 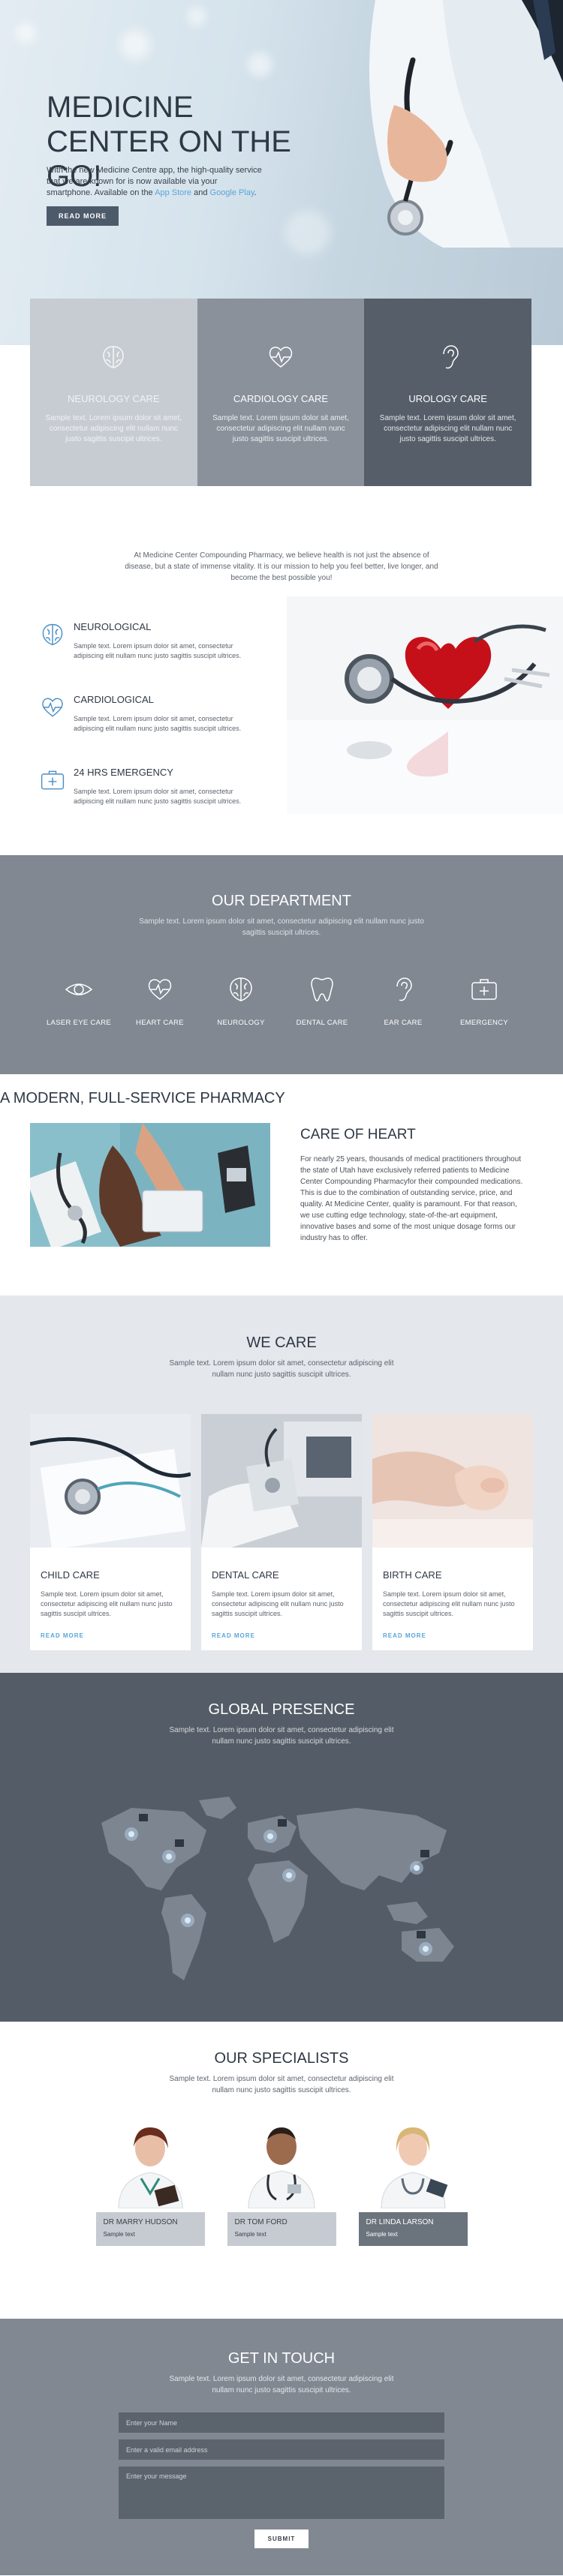 I want to click on specialists-title: OUR SPECIALISTS, so click(x=281, y=2058).